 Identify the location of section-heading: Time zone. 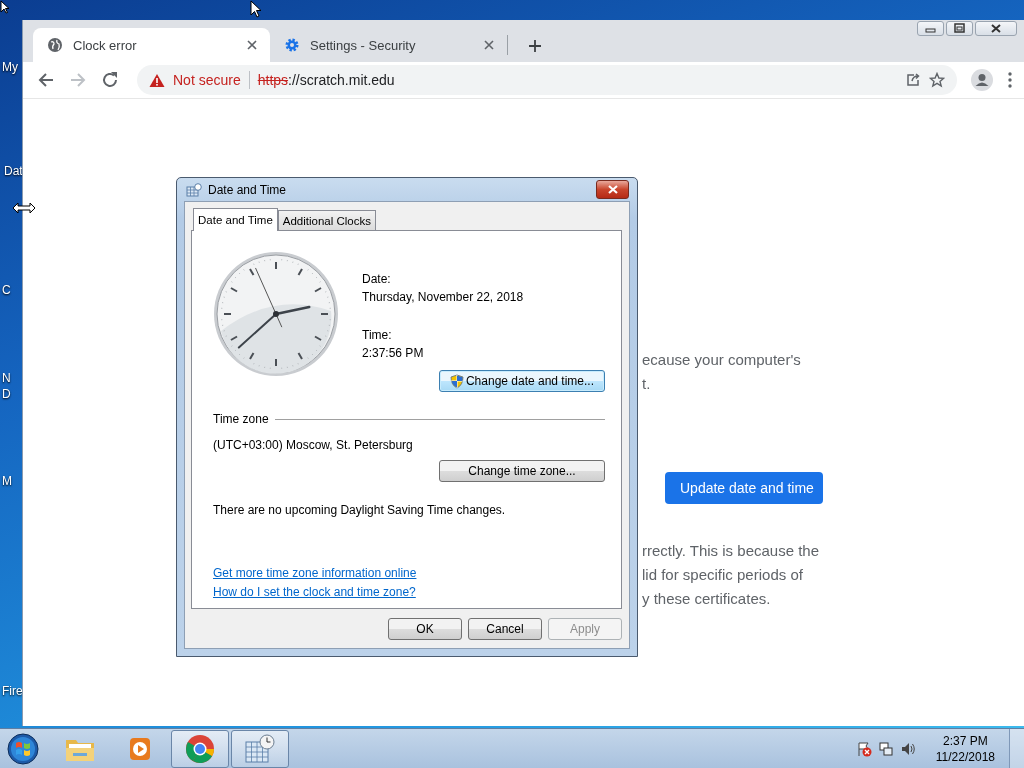
(241, 419).